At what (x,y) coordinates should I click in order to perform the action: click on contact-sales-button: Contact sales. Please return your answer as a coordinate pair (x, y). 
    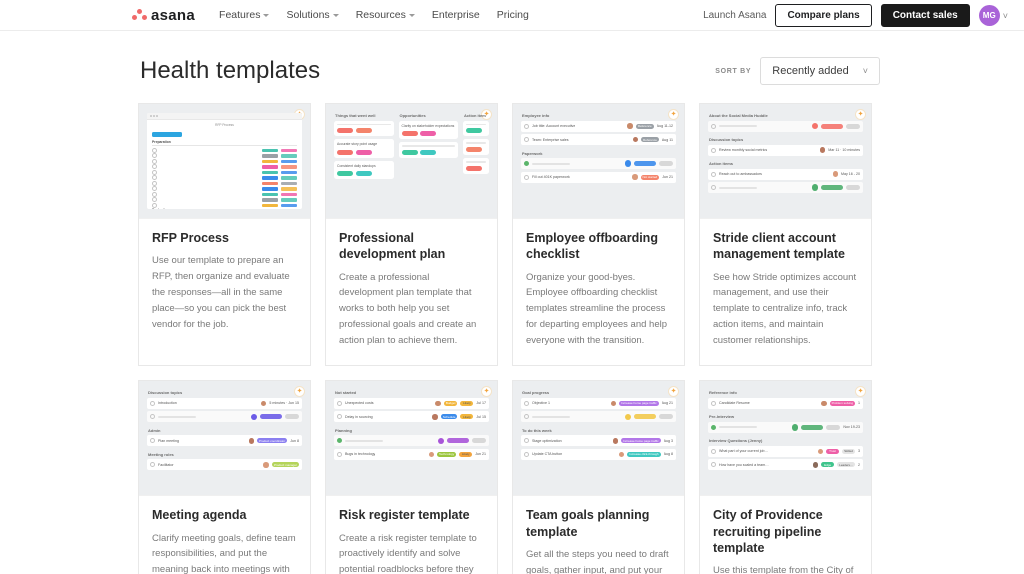
    Looking at the image, I should click on (925, 15).